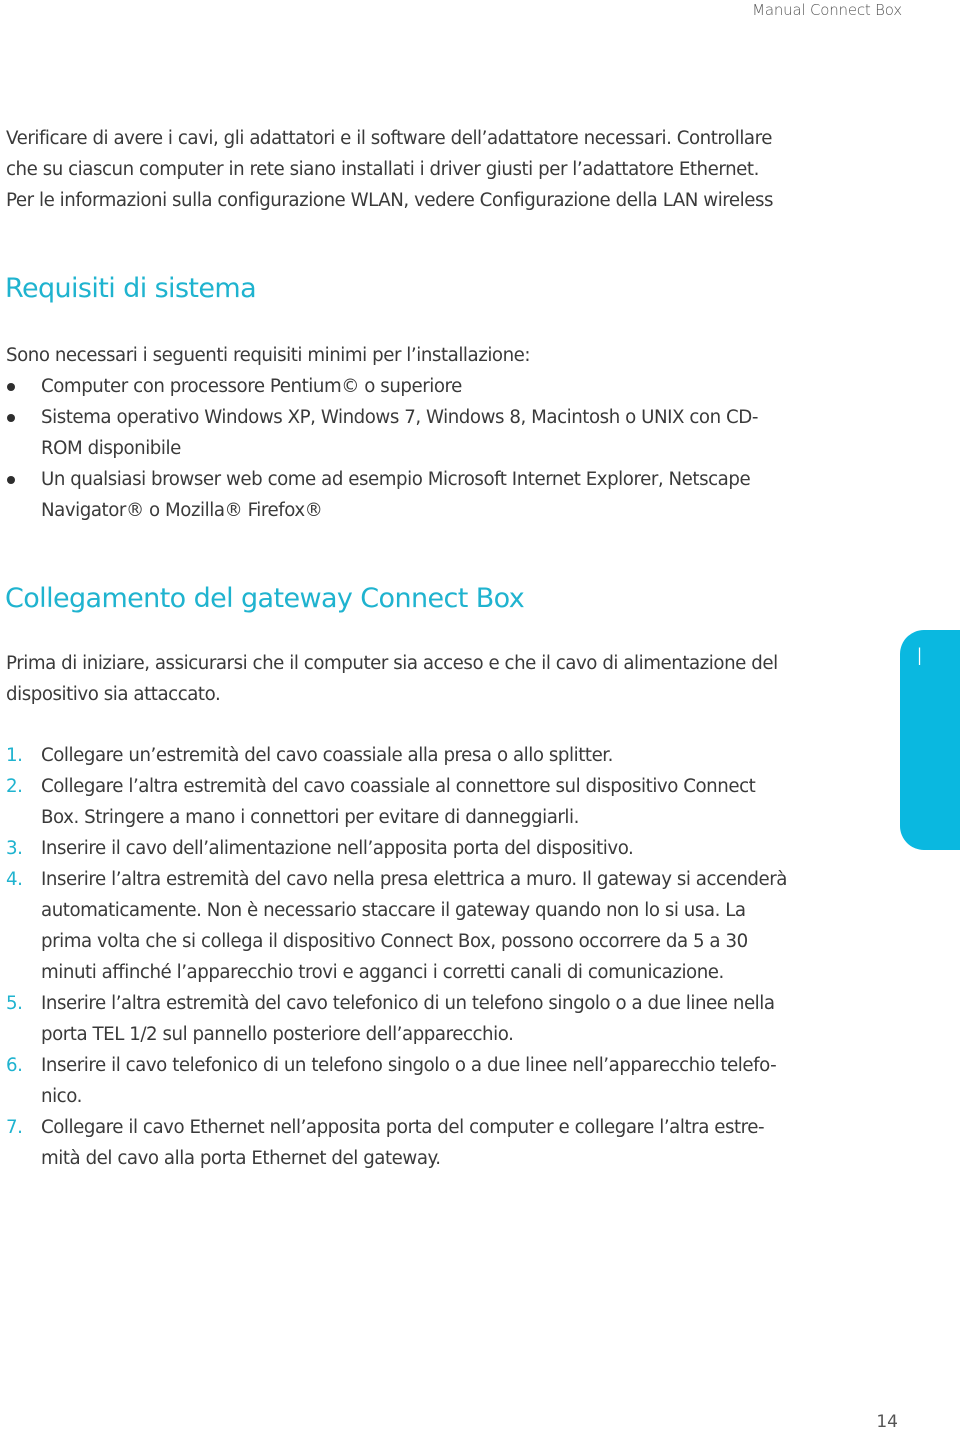 The height and width of the screenshot is (1438, 960). What do you see at coordinates (14, 848) in the screenshot?
I see `step-number: 3.` at bounding box center [14, 848].